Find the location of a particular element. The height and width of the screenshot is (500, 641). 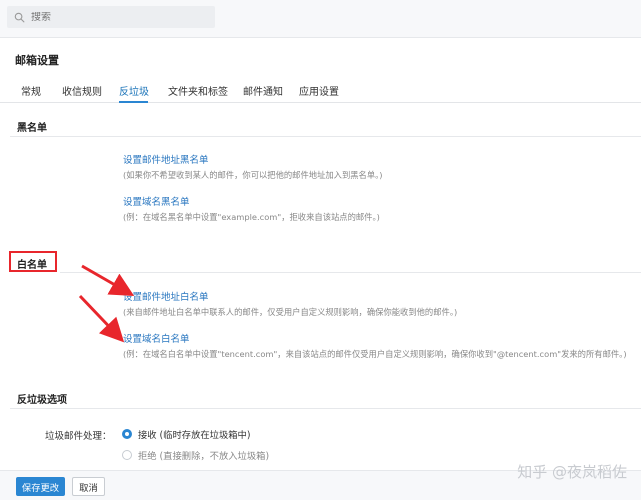

whitelist-domain-link: 设置域名白名单 is located at coordinates (156, 338).